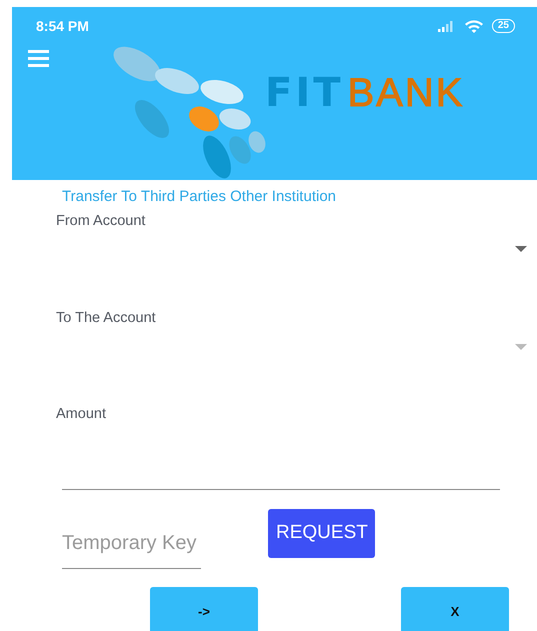  I want to click on next-button: ->, so click(204, 608).